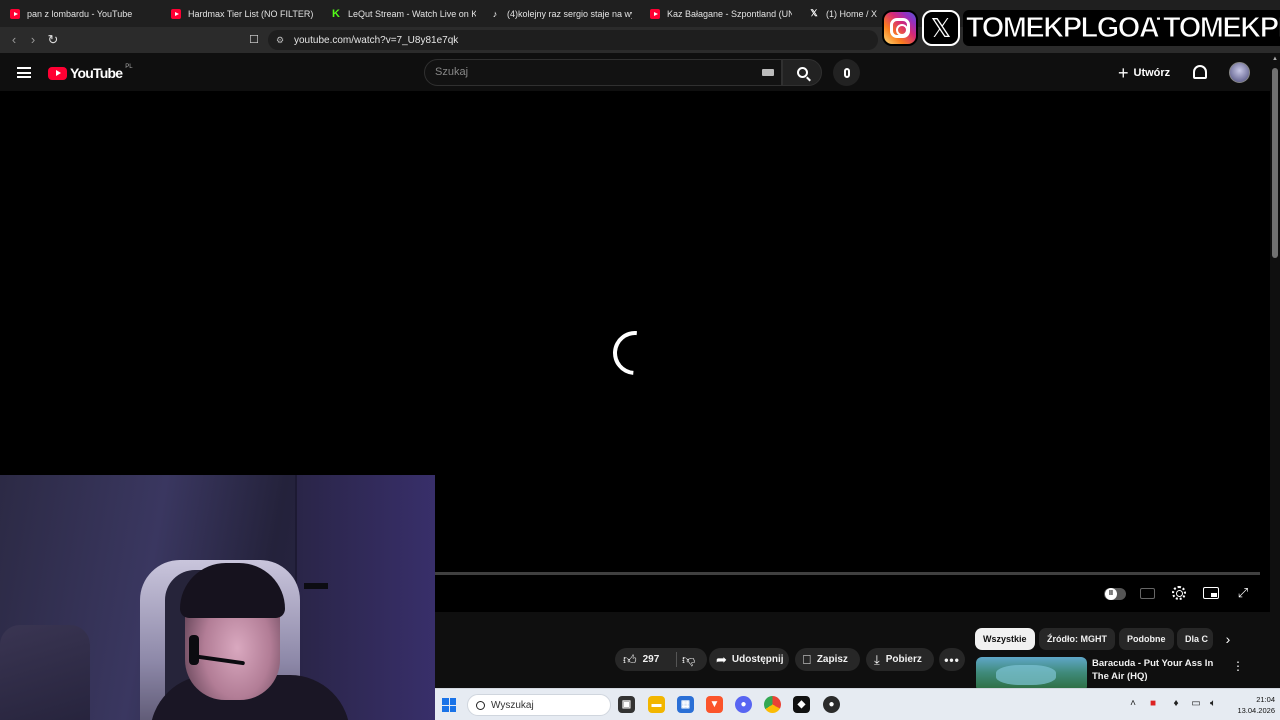  I want to click on chip-source: Źródło: MGHT, so click(1077, 639).